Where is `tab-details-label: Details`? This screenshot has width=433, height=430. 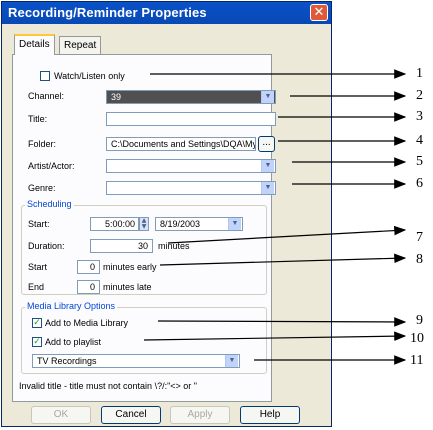 tab-details-label: Details is located at coordinates (34, 44).